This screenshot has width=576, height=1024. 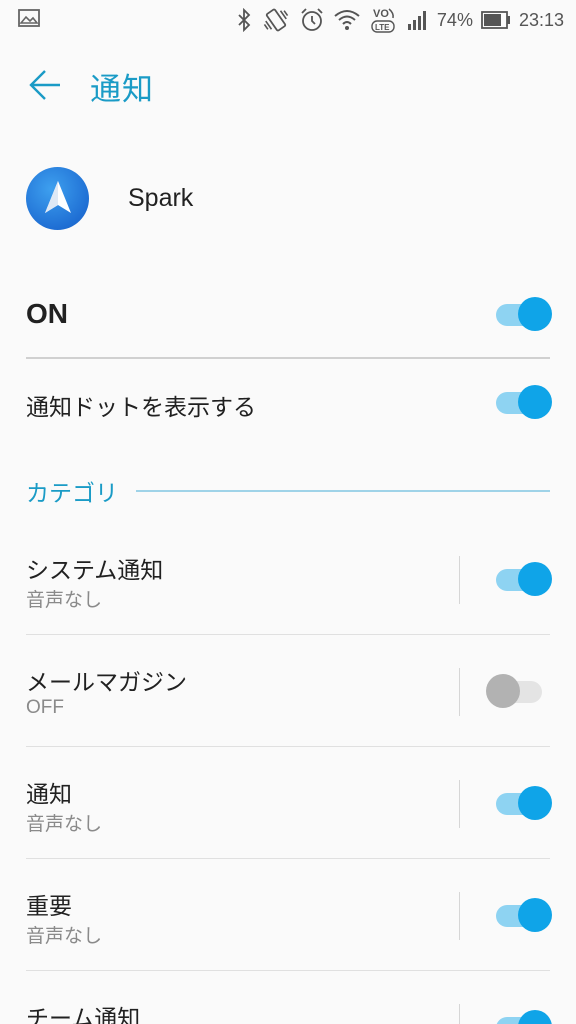 What do you see at coordinates (496, 20) in the screenshot?
I see `battery-icon` at bounding box center [496, 20].